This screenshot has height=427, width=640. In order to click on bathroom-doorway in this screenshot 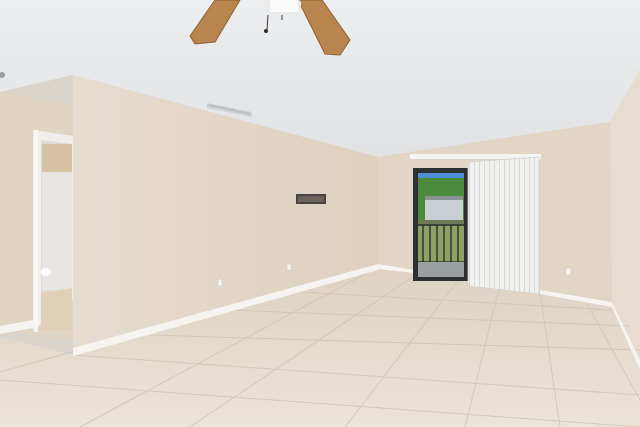, I will do `click(53, 231)`.